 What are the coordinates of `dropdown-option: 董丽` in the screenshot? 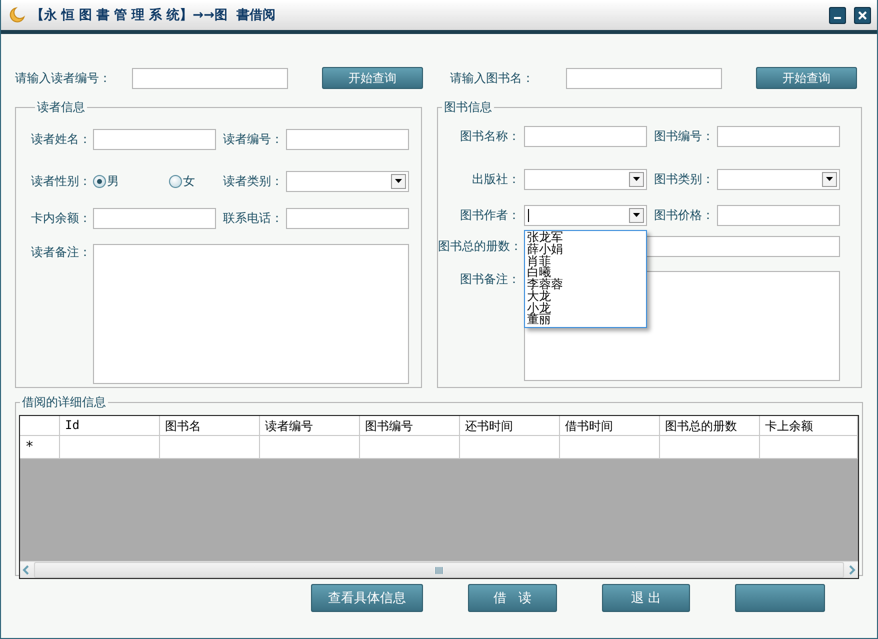 It's located at (585, 320).